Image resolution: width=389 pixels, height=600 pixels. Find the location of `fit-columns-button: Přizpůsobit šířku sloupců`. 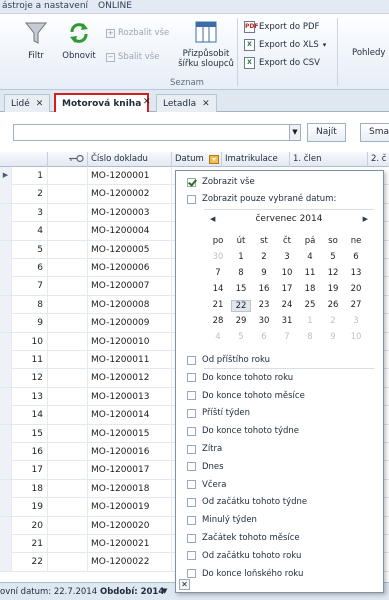

fit-columns-button: Přizpůsobit šířku sloupců is located at coordinates (206, 44).